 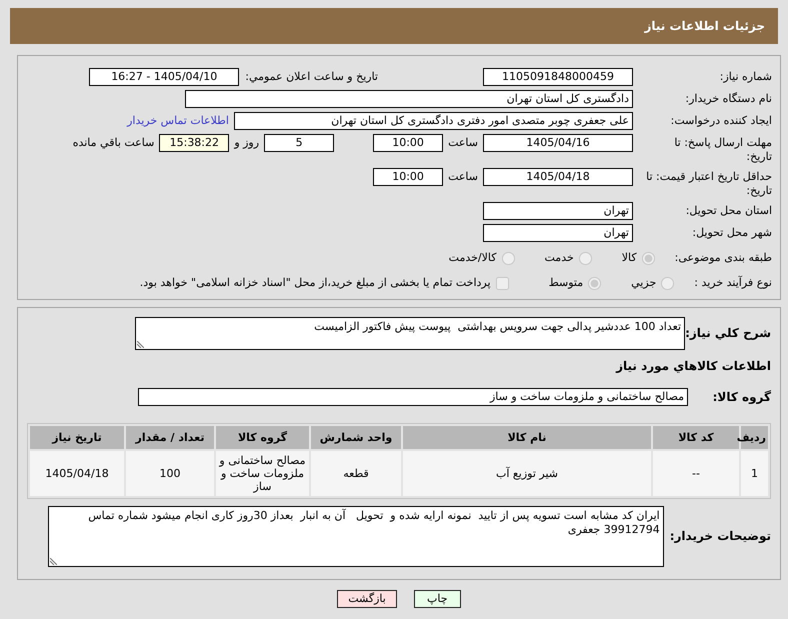 I want to click on section-heading: اطلاعات کالاهاي مورد نیاز, so click(x=692, y=366).